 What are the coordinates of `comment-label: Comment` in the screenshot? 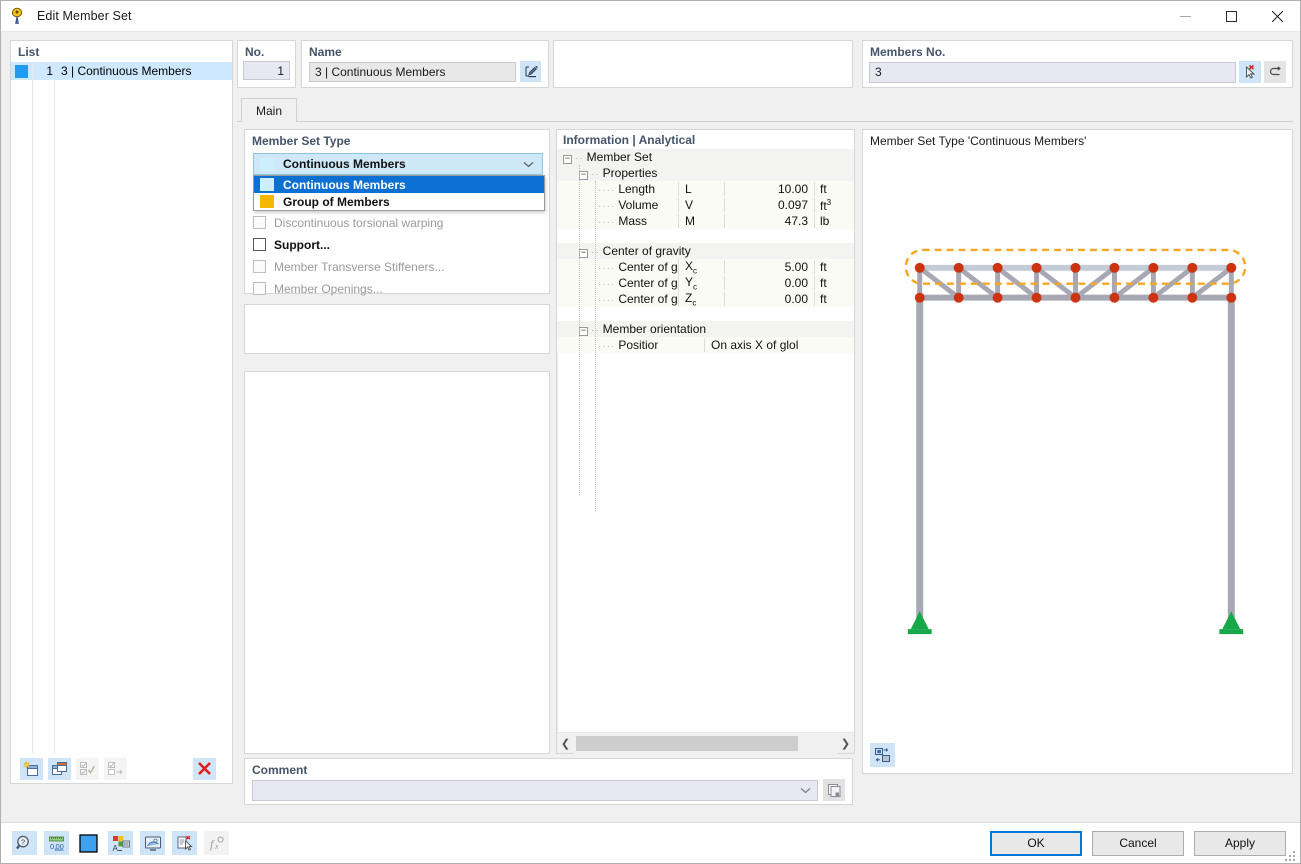 It's located at (280, 770).